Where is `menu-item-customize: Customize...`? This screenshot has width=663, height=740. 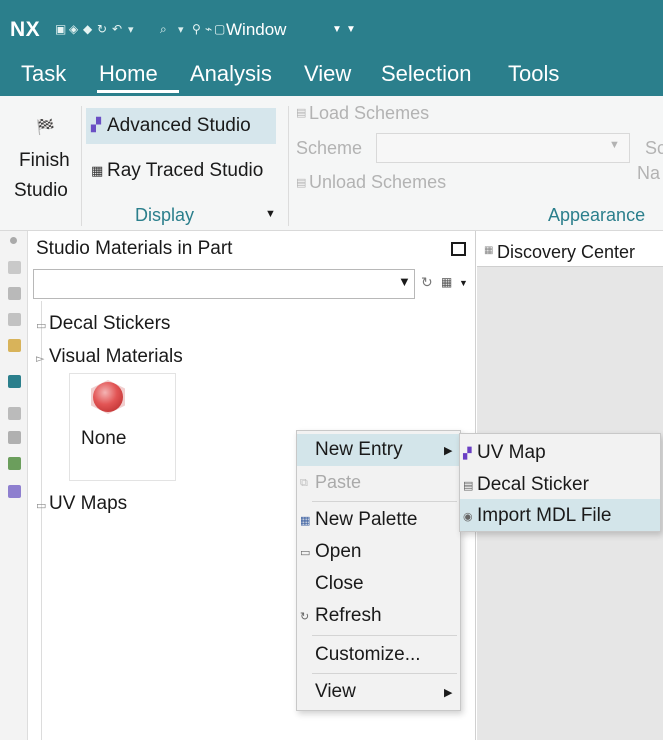 menu-item-customize: Customize... is located at coordinates (368, 655).